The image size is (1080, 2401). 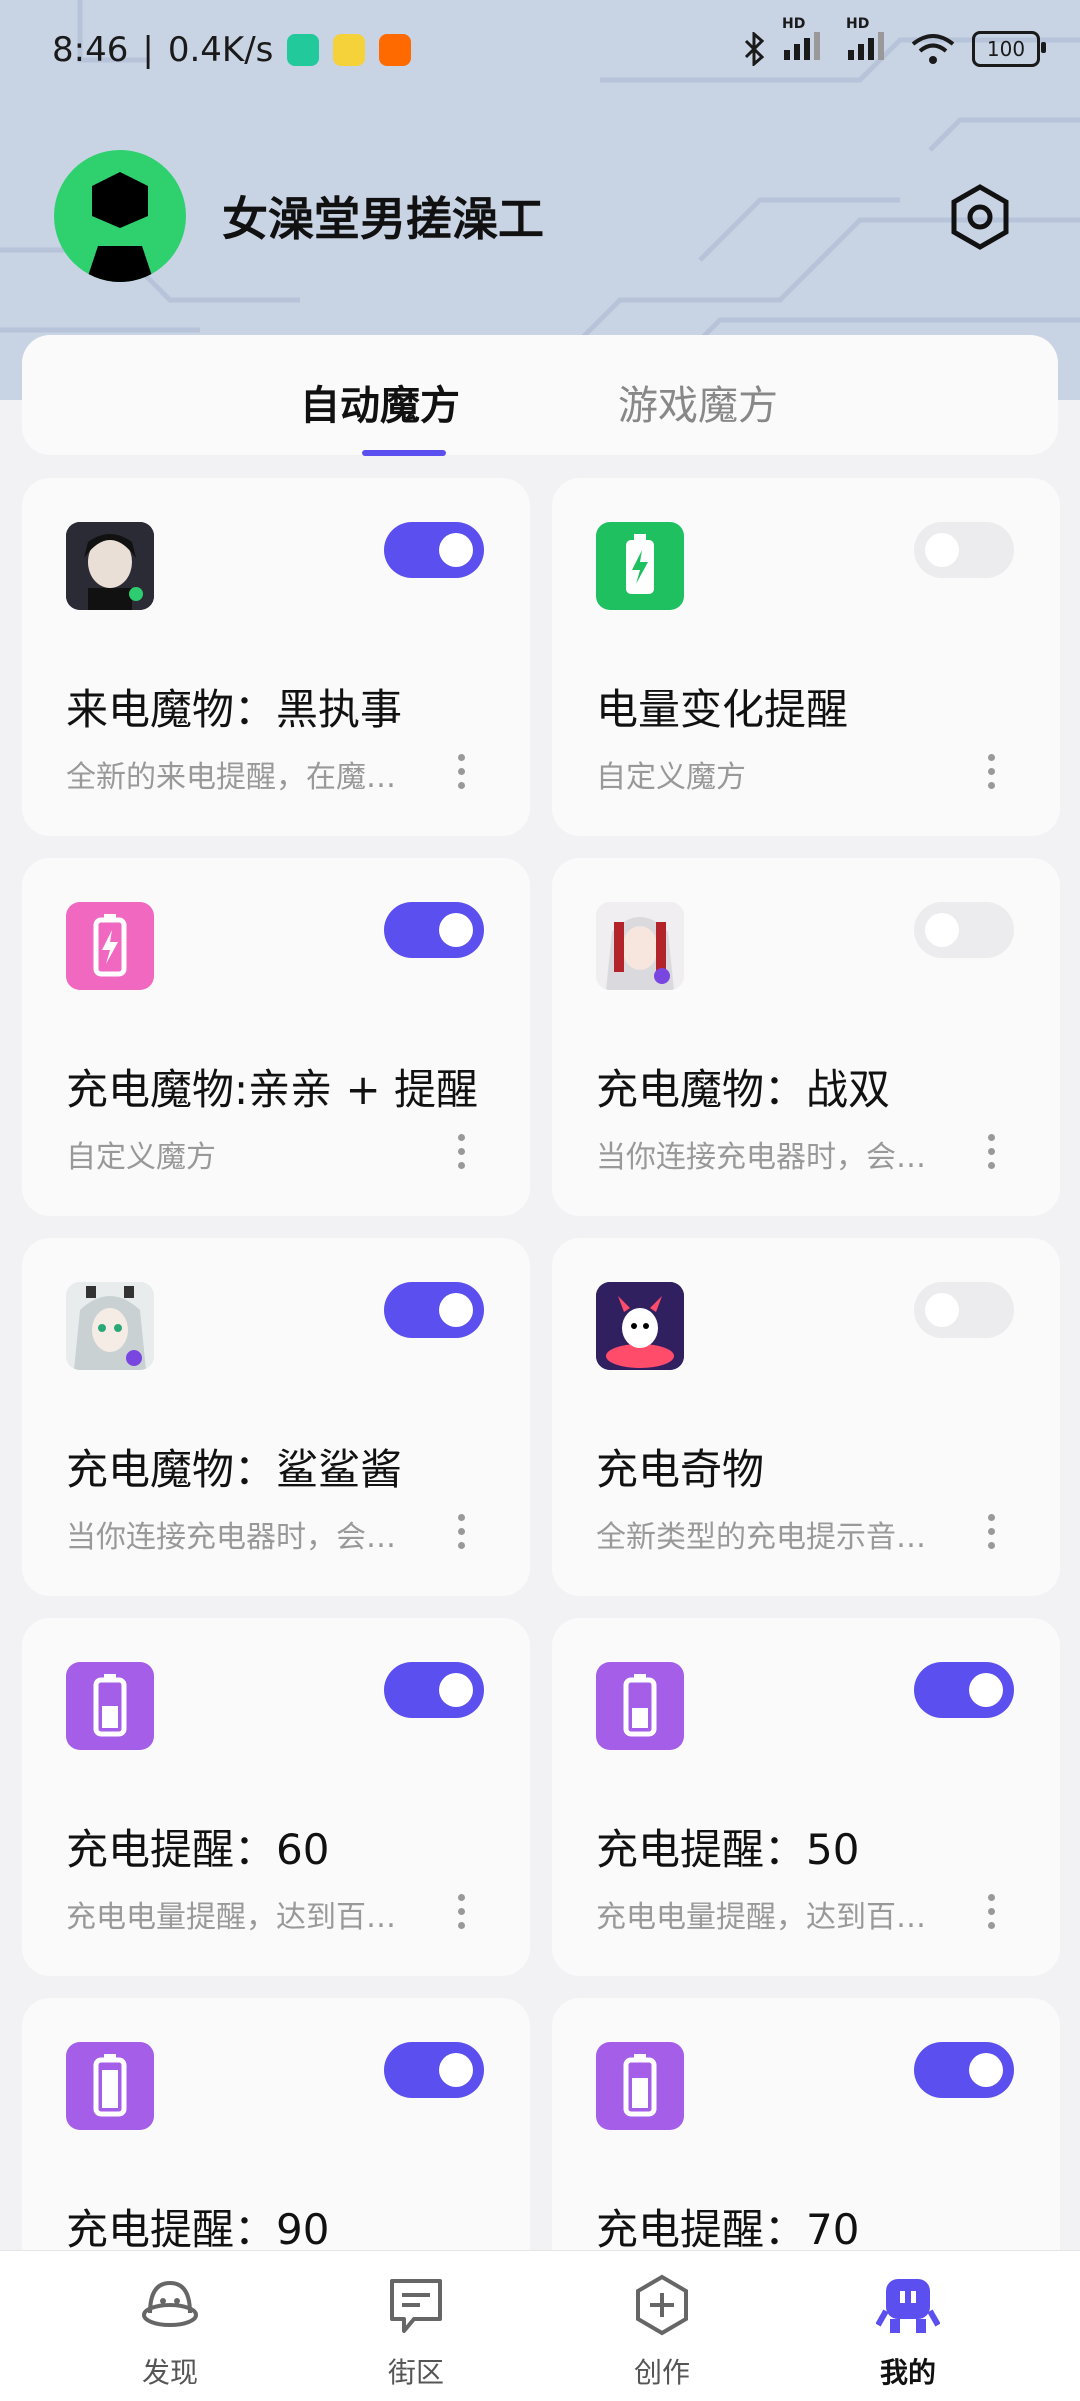 What do you see at coordinates (640, 1326) in the screenshot?
I see `little-devil-icon` at bounding box center [640, 1326].